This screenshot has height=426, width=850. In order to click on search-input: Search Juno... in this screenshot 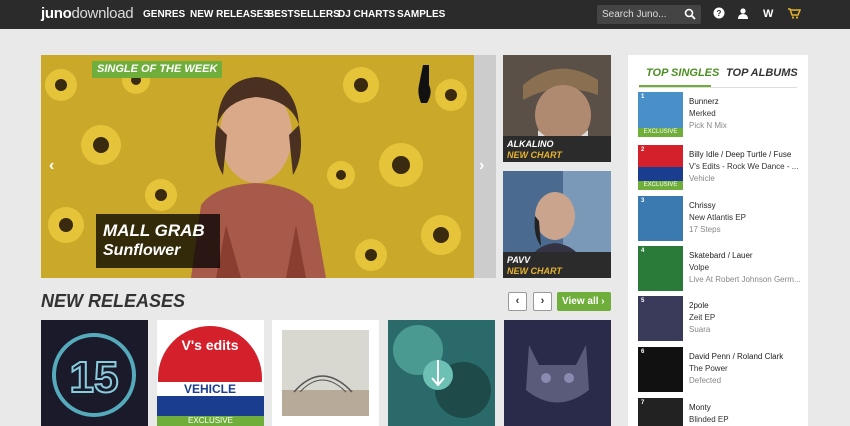, I will do `click(649, 14)`.